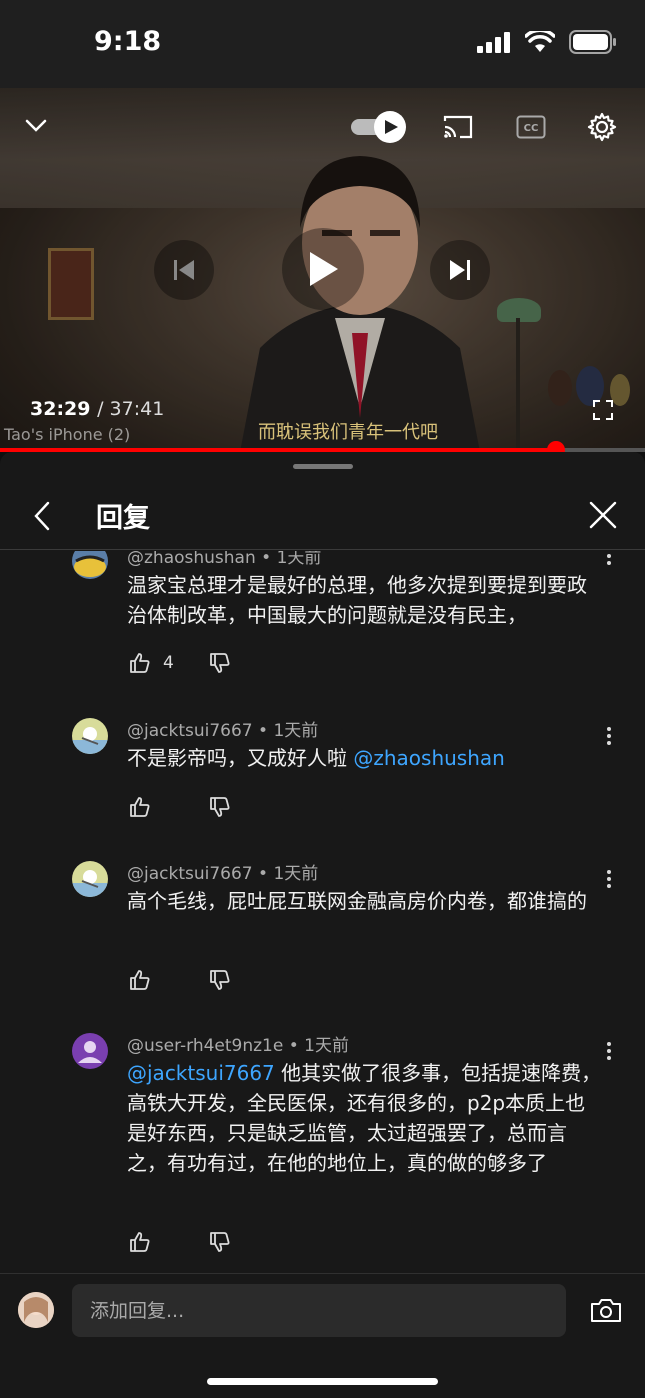 This screenshot has height=1398, width=645. What do you see at coordinates (322, 516) in the screenshot?
I see `panel-header: 回复` at bounding box center [322, 516].